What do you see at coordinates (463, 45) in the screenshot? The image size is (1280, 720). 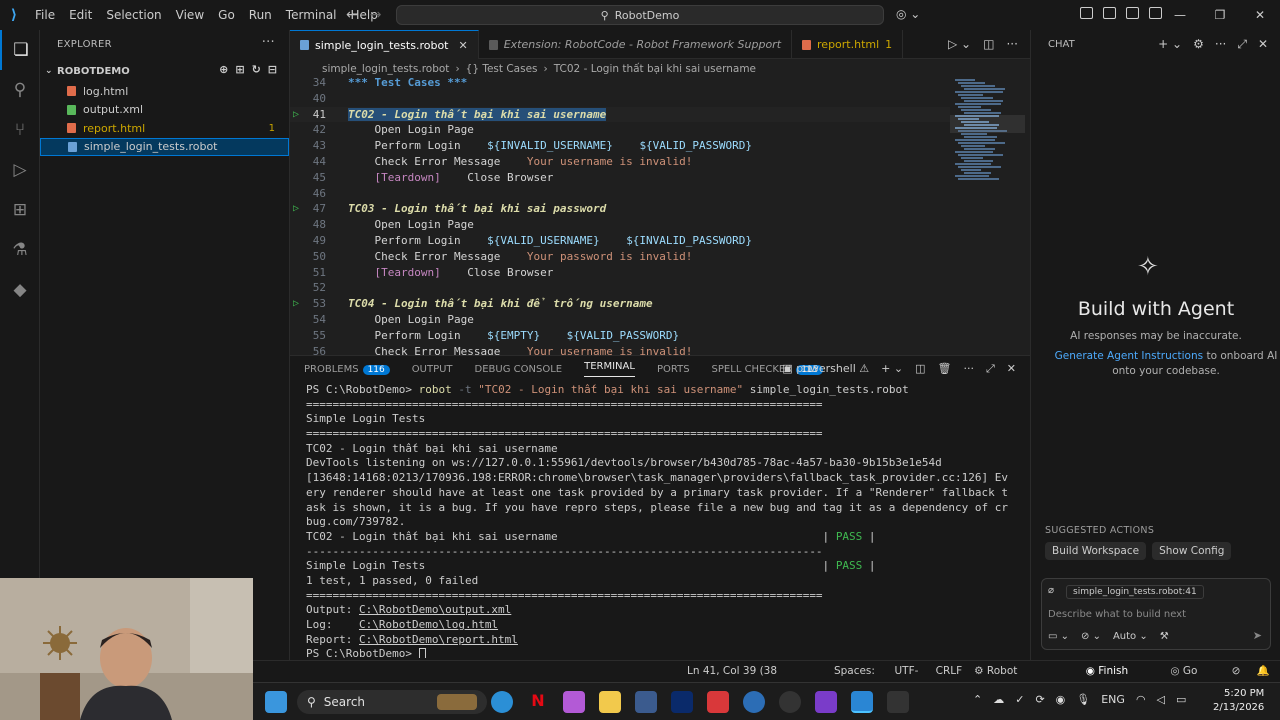 I see `close-tab-icon: ✕` at bounding box center [463, 45].